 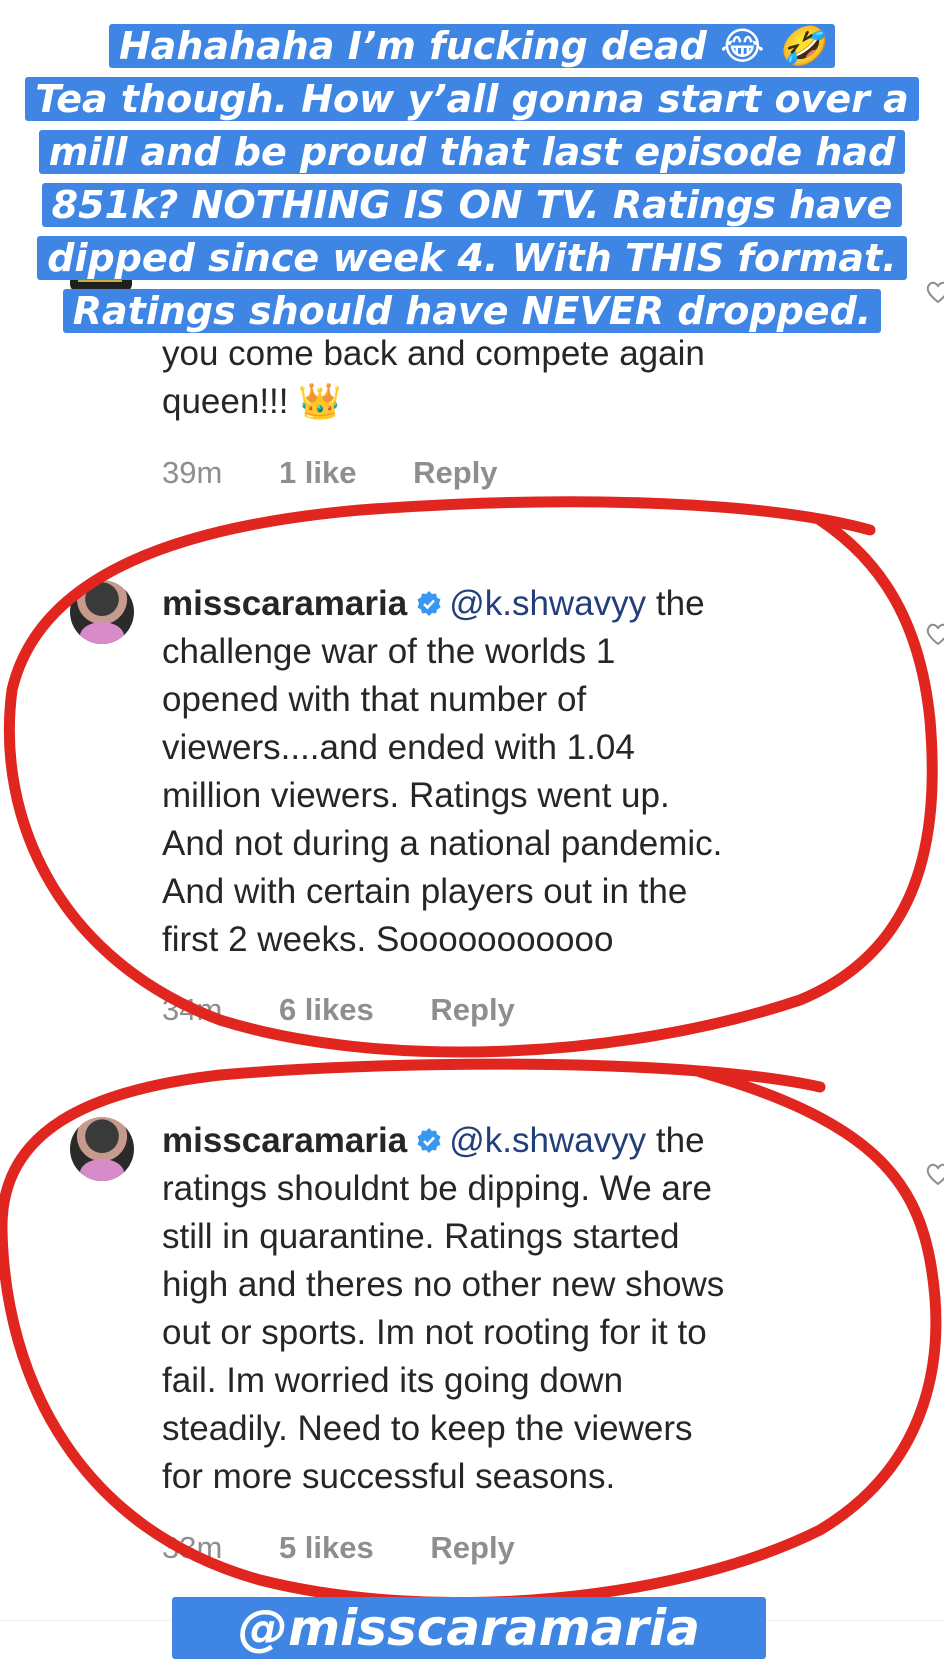 I want to click on caption-line: Ratings should have NEVER dropped., so click(x=472, y=311).